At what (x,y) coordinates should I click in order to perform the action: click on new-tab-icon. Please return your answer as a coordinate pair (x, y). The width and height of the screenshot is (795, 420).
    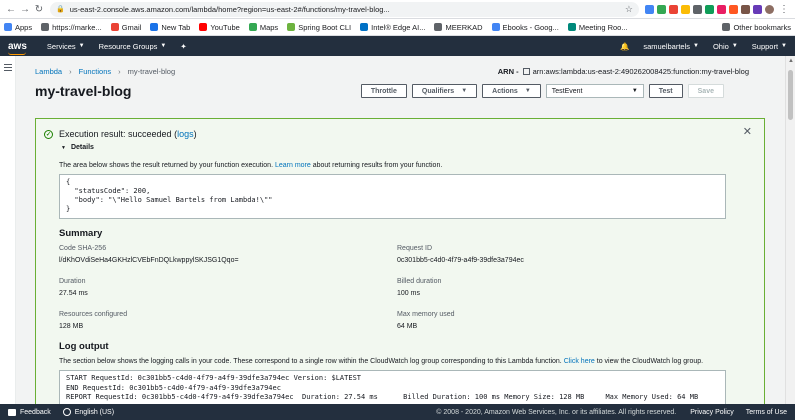
    Looking at the image, I should click on (154, 27).